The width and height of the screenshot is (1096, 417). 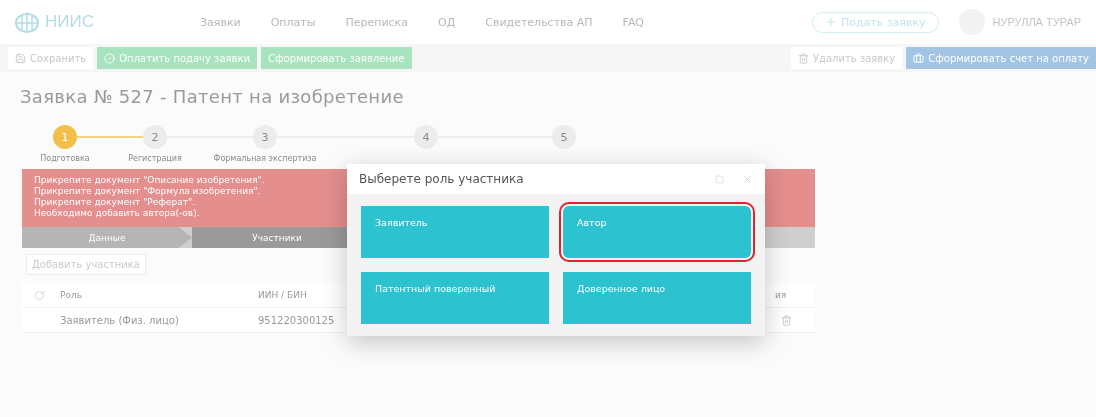 I want to click on dialog-title: Выберете роль участника, so click(x=442, y=179).